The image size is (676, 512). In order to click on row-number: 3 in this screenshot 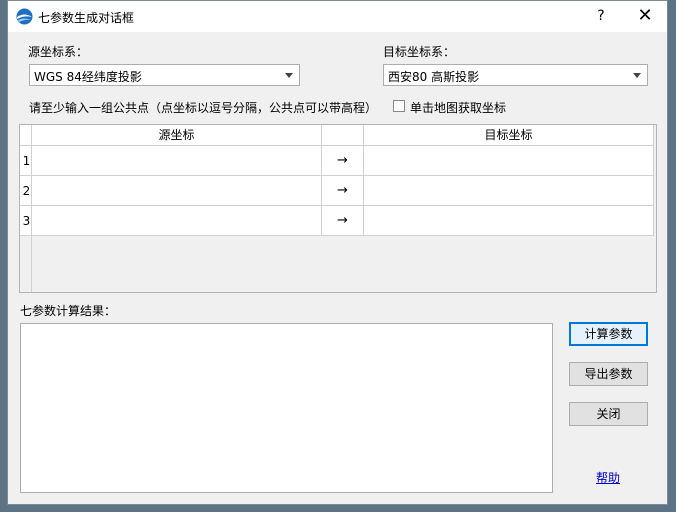, I will do `click(26, 221)`.